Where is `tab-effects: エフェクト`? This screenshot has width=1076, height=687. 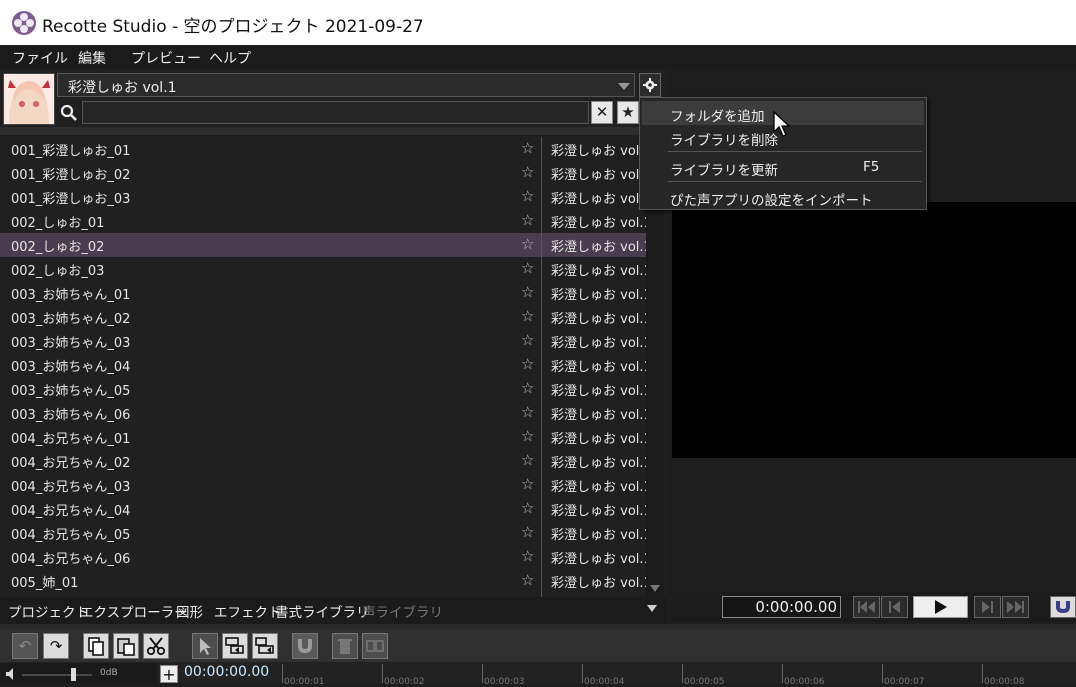
tab-effects: エフェクト is located at coordinates (248, 611).